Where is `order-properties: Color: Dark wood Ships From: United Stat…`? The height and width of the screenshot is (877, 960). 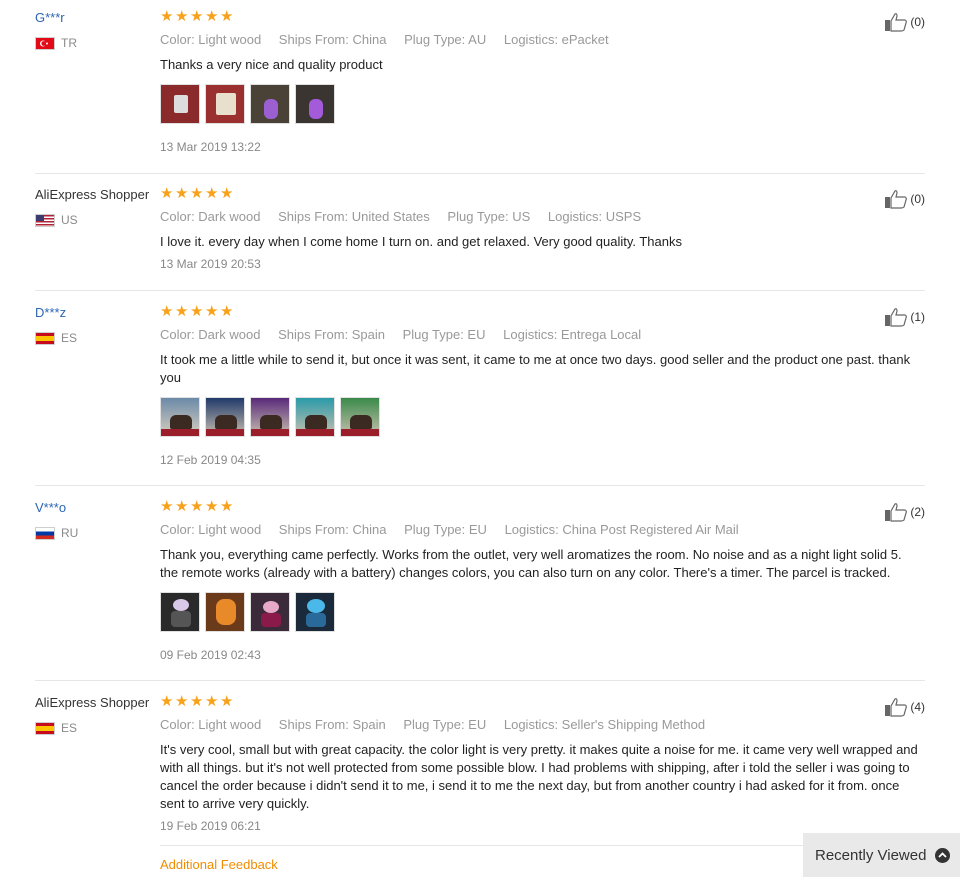 order-properties: Color: Dark wood Ships From: United Stat… is located at coordinates (542, 217).